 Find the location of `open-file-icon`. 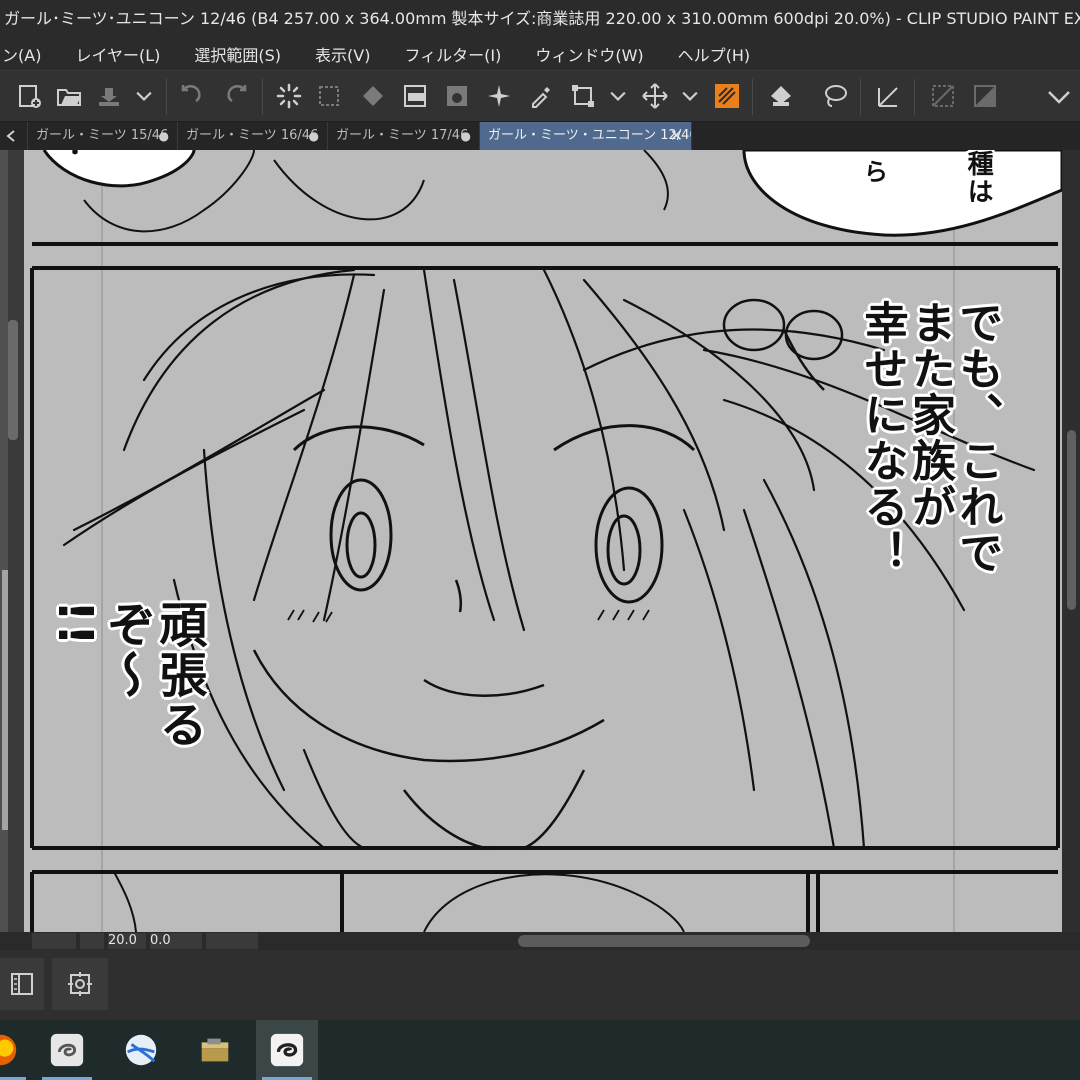

open-file-icon is located at coordinates (69, 96).